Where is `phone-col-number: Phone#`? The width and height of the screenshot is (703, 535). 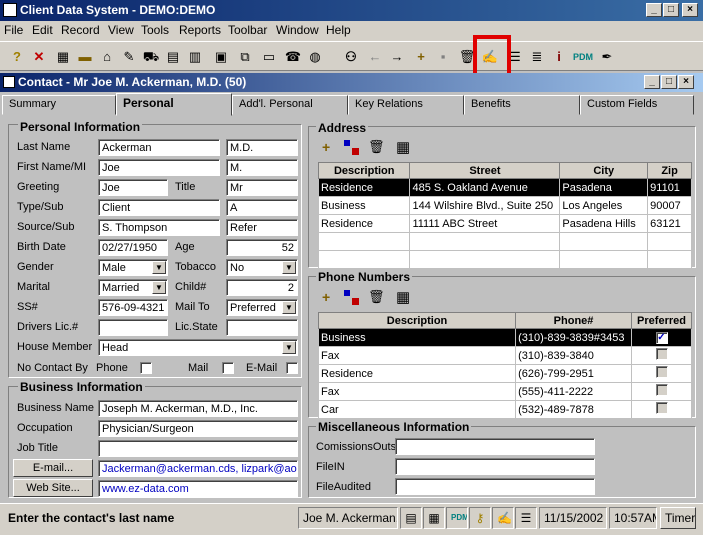
phone-col-number: Phone# is located at coordinates (574, 320).